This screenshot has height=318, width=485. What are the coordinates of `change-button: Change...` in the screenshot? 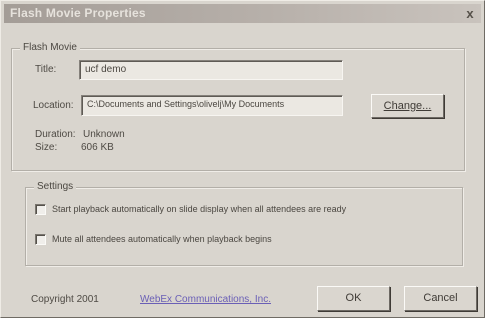 It's located at (407, 106).